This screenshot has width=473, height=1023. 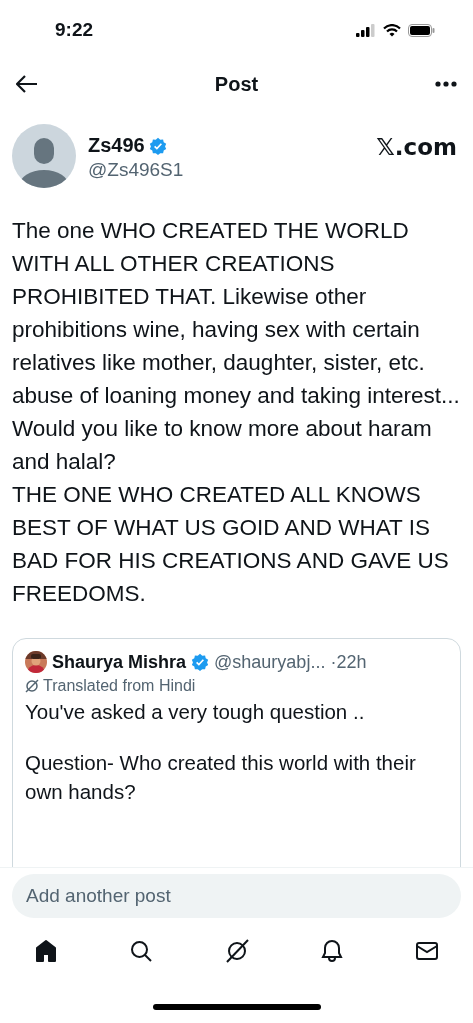 I want to click on post-text: Would you like to know more about haram and halal?, so click(x=222, y=445).